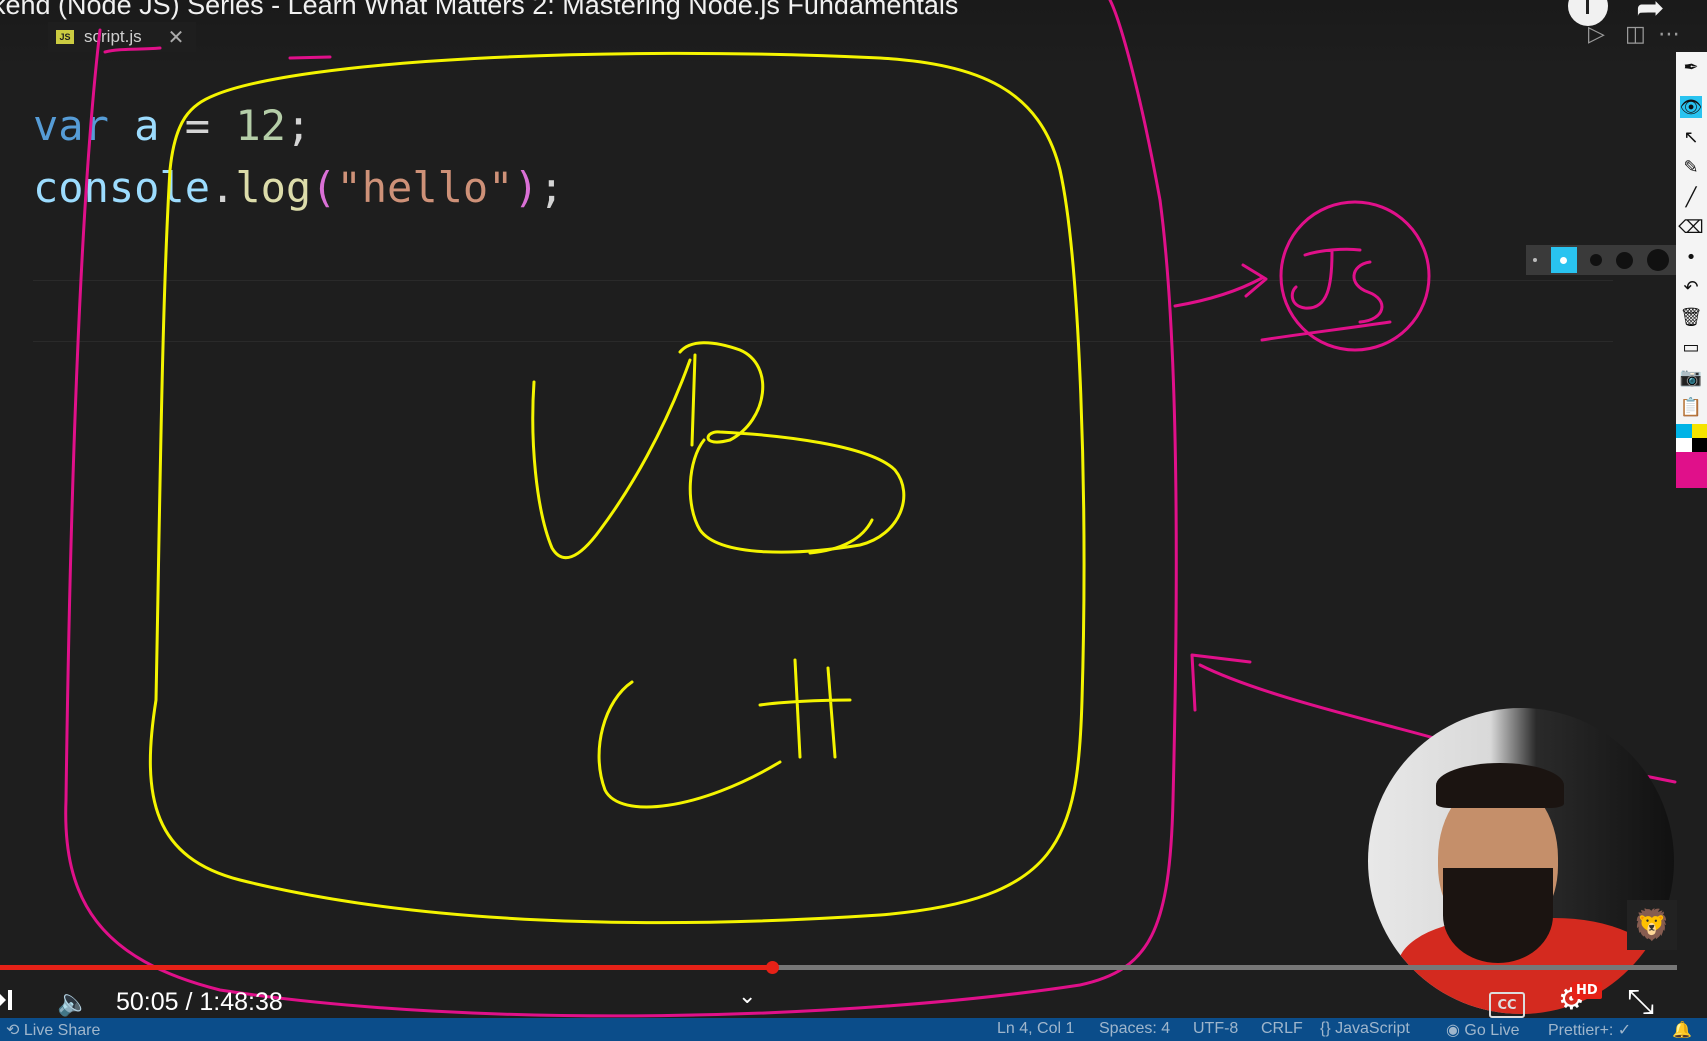  I want to click on next-icon, so click(7, 1000).